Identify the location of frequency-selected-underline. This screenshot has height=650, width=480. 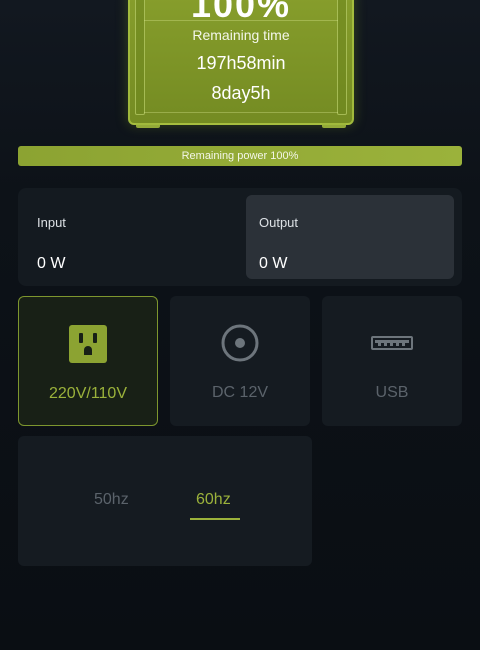
(215, 519).